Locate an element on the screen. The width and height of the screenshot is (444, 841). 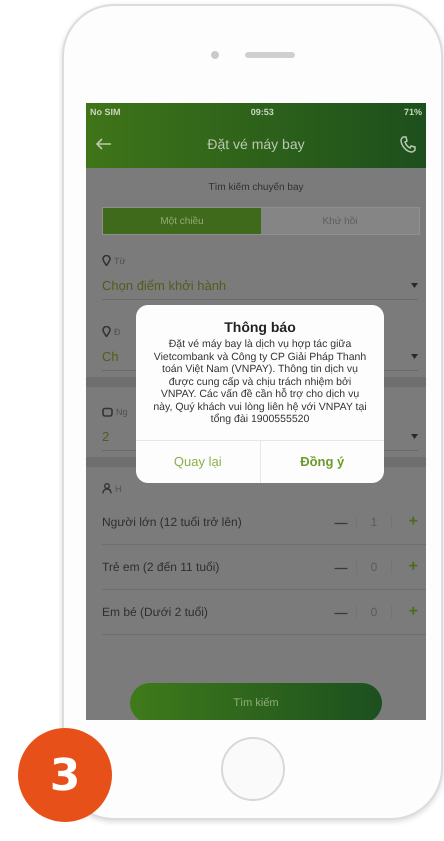
calendar-icon is located at coordinates (107, 412).